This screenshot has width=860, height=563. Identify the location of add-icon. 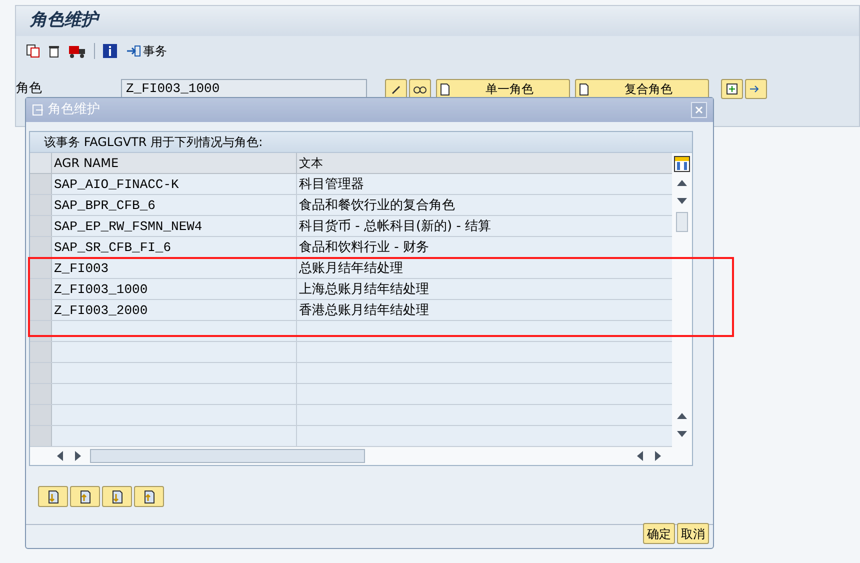
(732, 89).